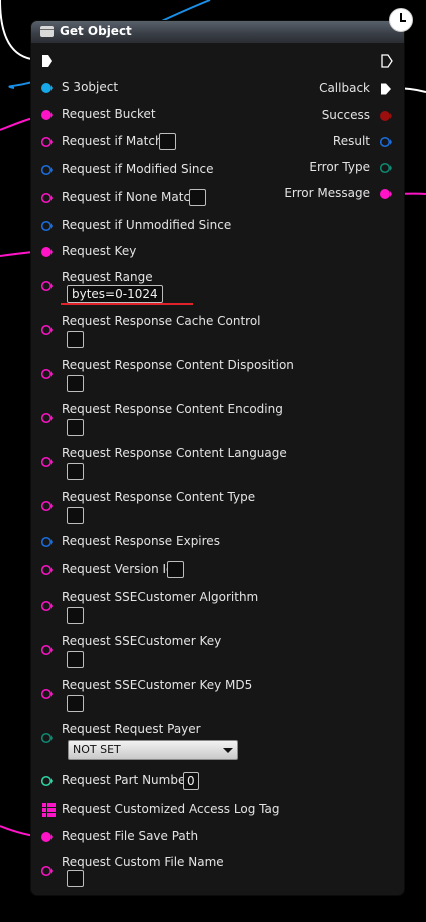 The image size is (426, 922). I want to click on request-response-content-language-checkbox, so click(75, 471).